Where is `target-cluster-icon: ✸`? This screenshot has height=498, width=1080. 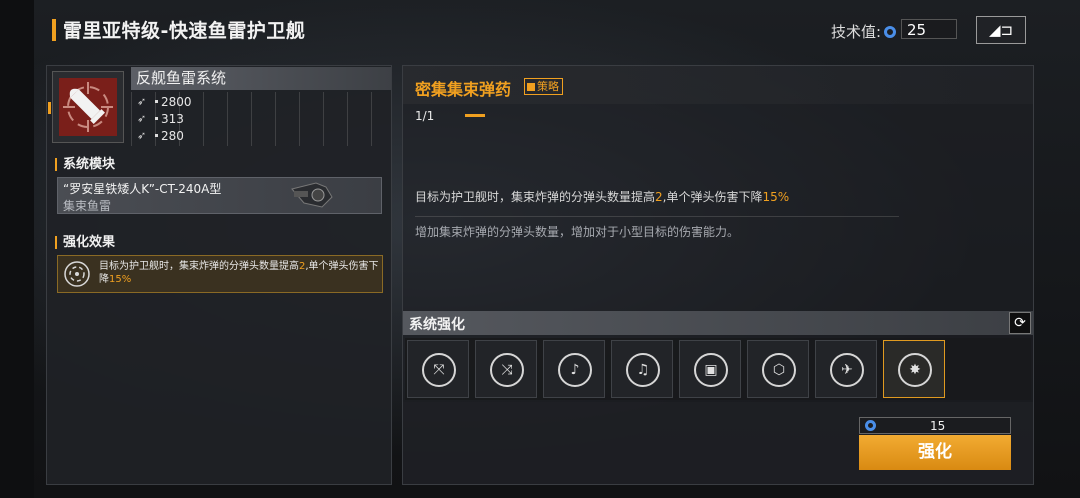
target-cluster-icon: ✸ is located at coordinates (915, 370).